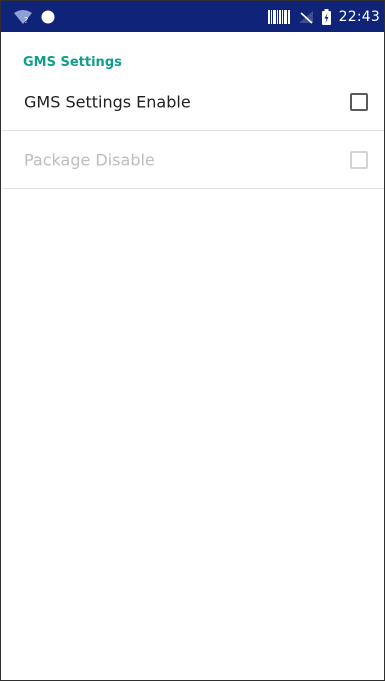 The height and width of the screenshot is (681, 385). Describe the element at coordinates (107, 102) in the screenshot. I see `pref-label: GMS Settings Enable` at that location.